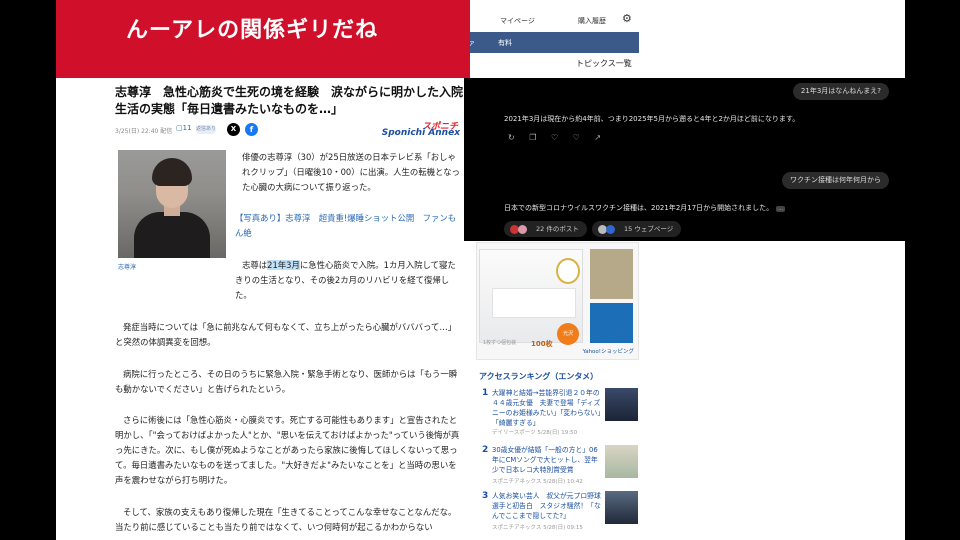 This screenshot has width=960, height=540. I want to click on posts-source-button: 22 件のポスト, so click(545, 229).